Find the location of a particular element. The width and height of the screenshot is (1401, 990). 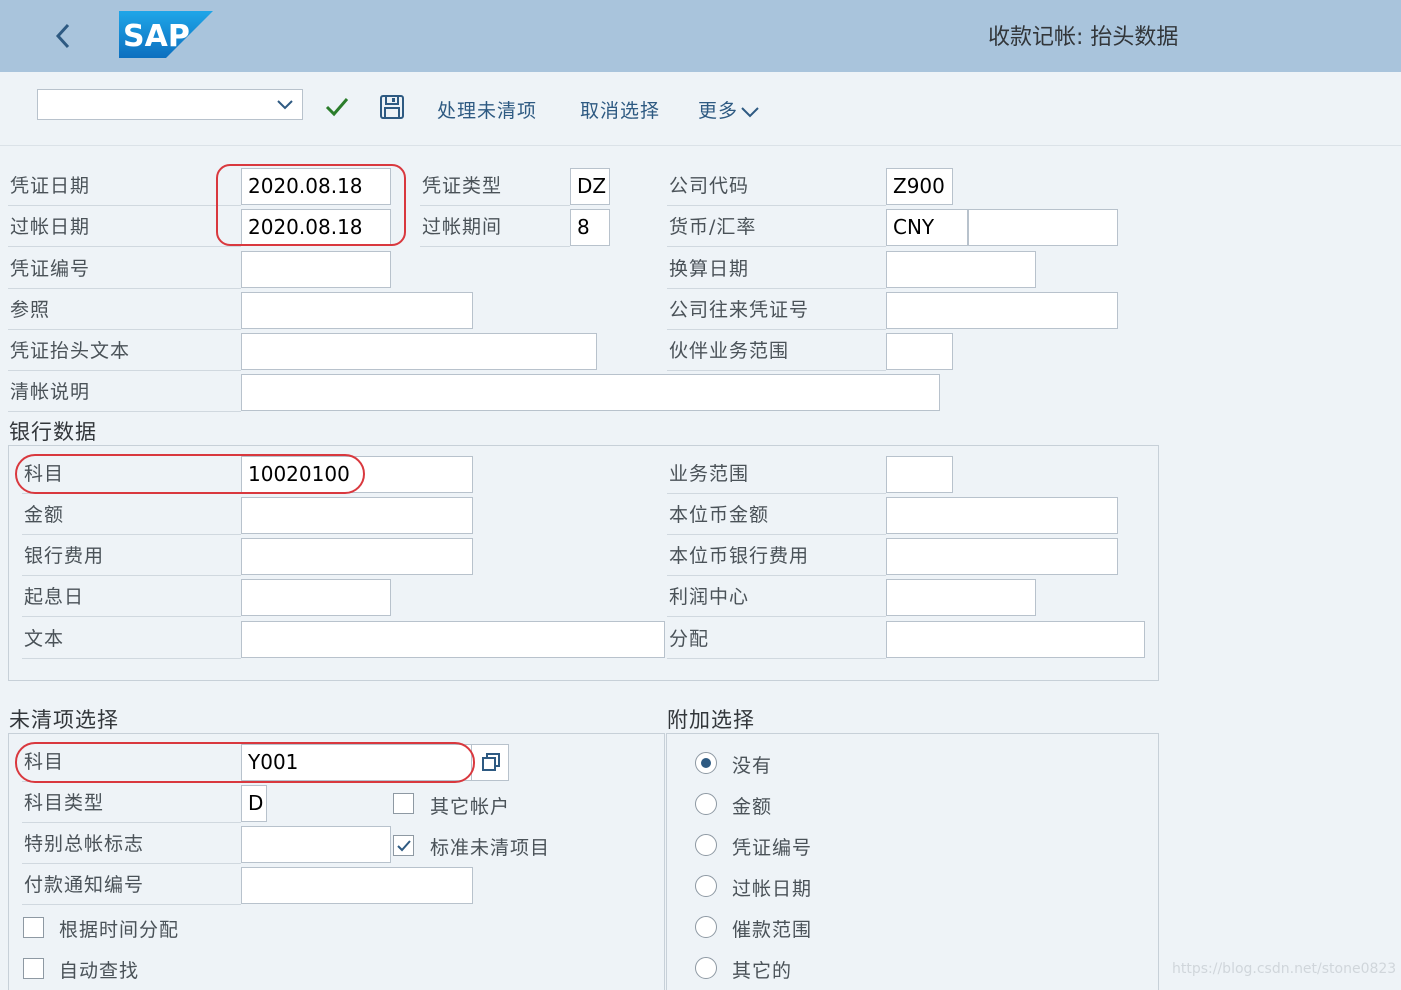

bank-account-field: 10020100 is located at coordinates (357, 474).